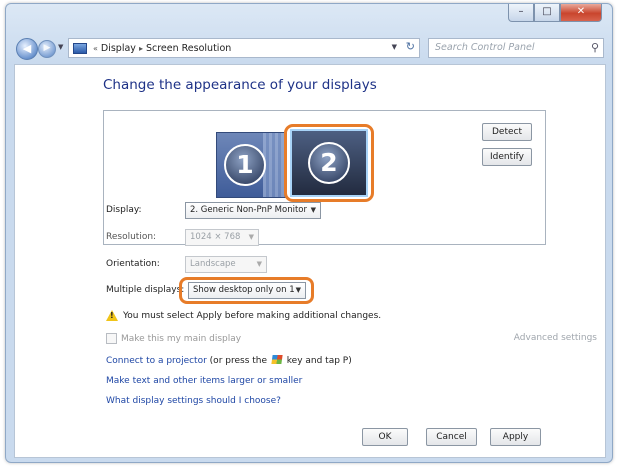 The image size is (617, 468). I want to click on recent-pages-dropdown-icon: ▼, so click(60, 47).